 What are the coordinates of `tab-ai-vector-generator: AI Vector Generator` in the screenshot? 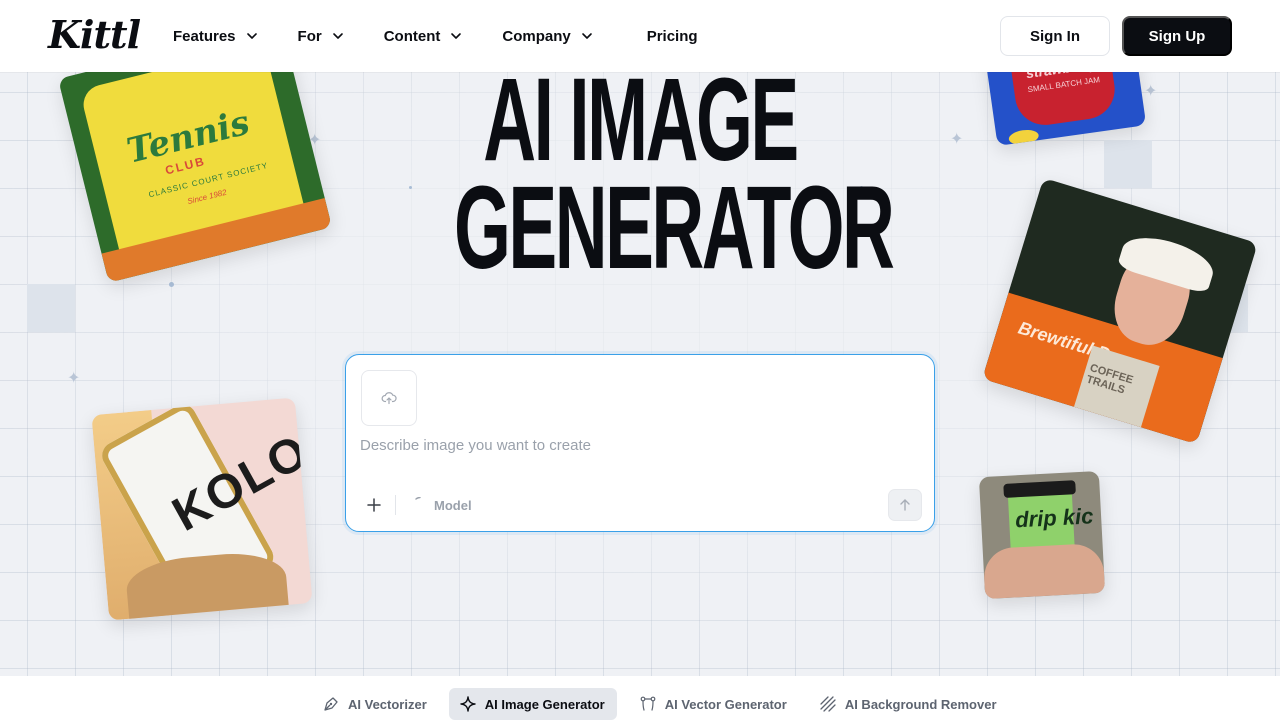 It's located at (713, 704).